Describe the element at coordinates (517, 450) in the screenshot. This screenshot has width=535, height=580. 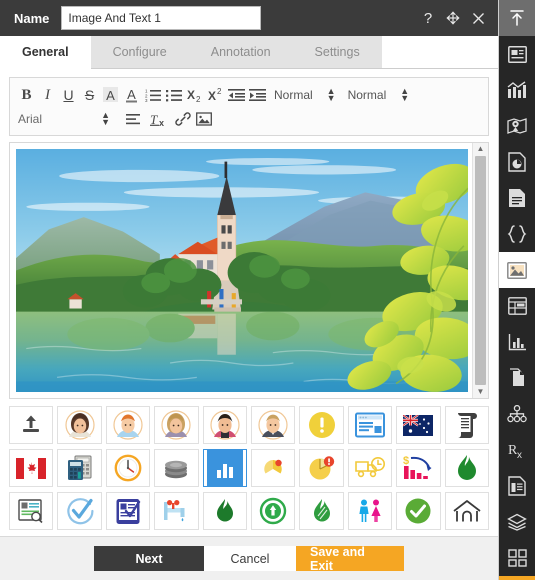
I see `rail-prescription-icon: R x` at that location.